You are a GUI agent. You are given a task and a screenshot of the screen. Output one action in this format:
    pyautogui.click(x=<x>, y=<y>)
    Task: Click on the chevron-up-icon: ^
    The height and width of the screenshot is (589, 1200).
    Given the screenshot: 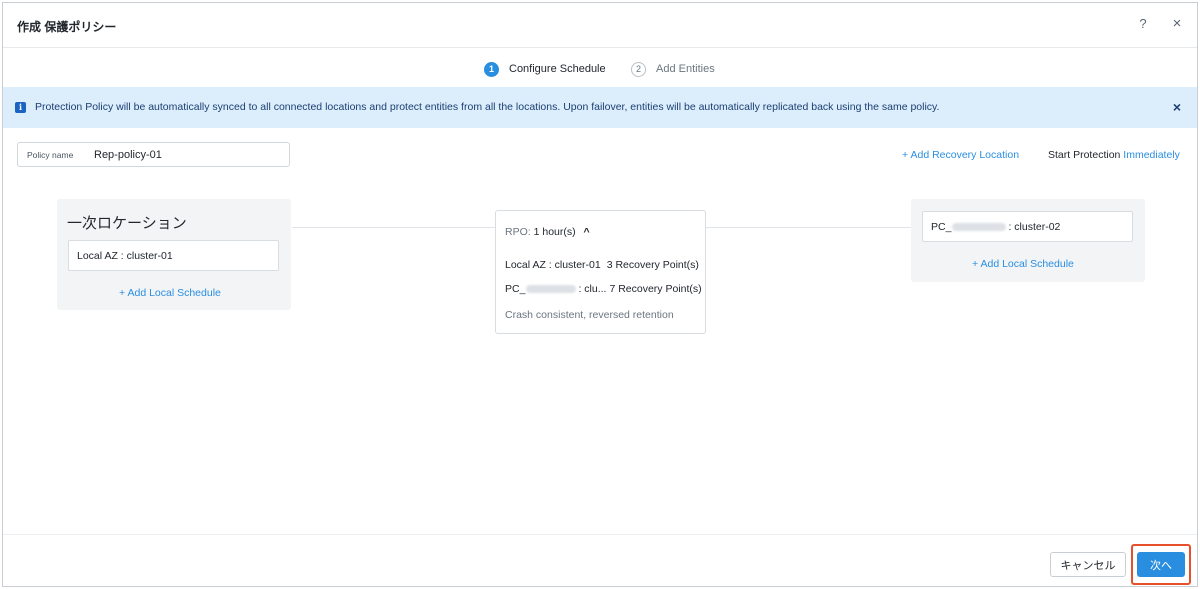 What is the action you would take?
    pyautogui.click(x=587, y=232)
    